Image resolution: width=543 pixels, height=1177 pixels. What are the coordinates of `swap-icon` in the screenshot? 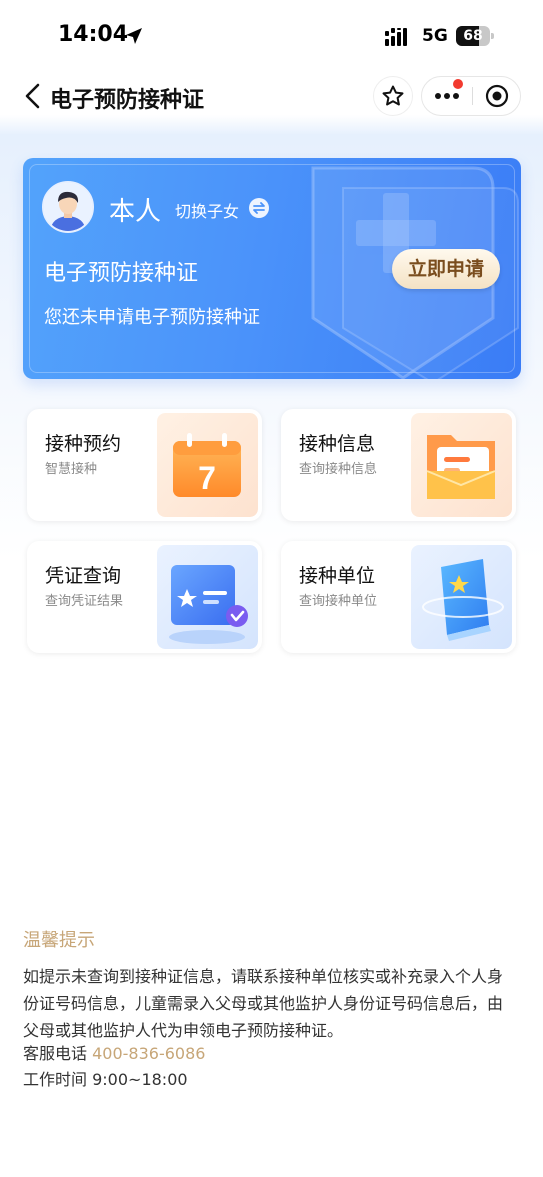 It's located at (259, 208).